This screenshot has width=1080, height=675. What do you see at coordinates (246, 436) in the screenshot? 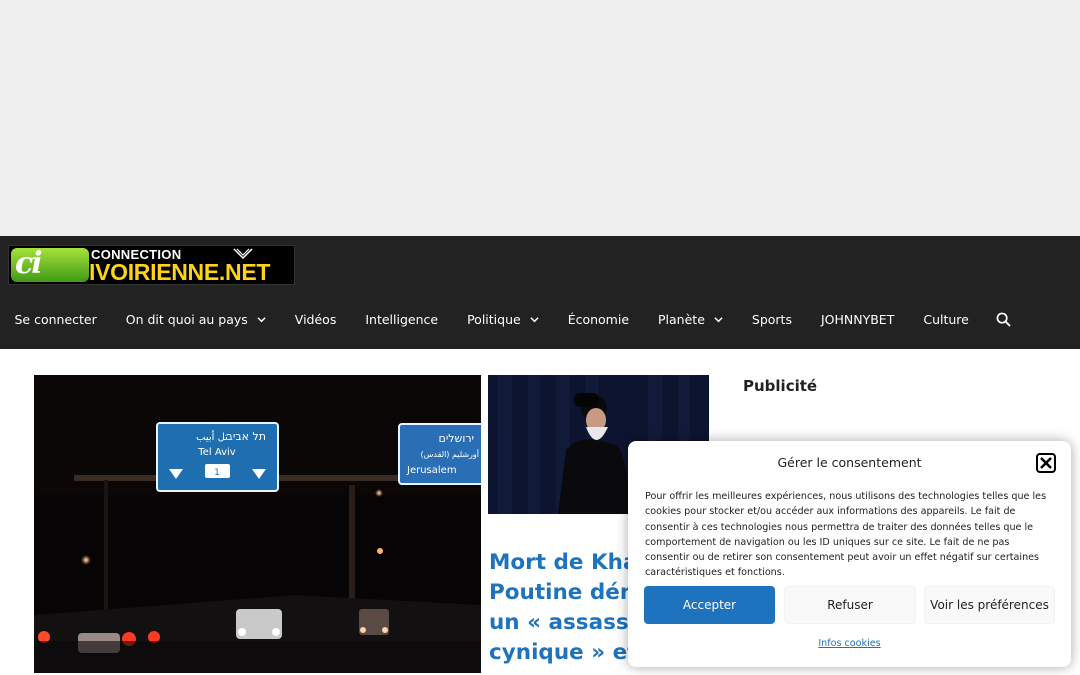
I see `sign-tel-aviv-hebrew: תל אביב` at bounding box center [246, 436].